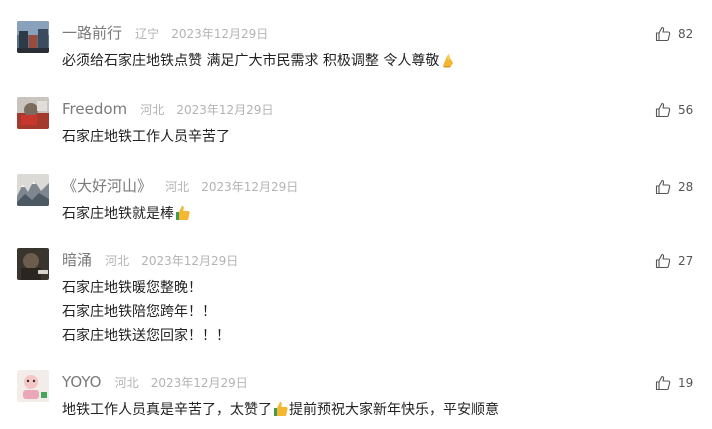 This screenshot has width=712, height=429. What do you see at coordinates (147, 34) in the screenshot?
I see `location: 辽宁` at bounding box center [147, 34].